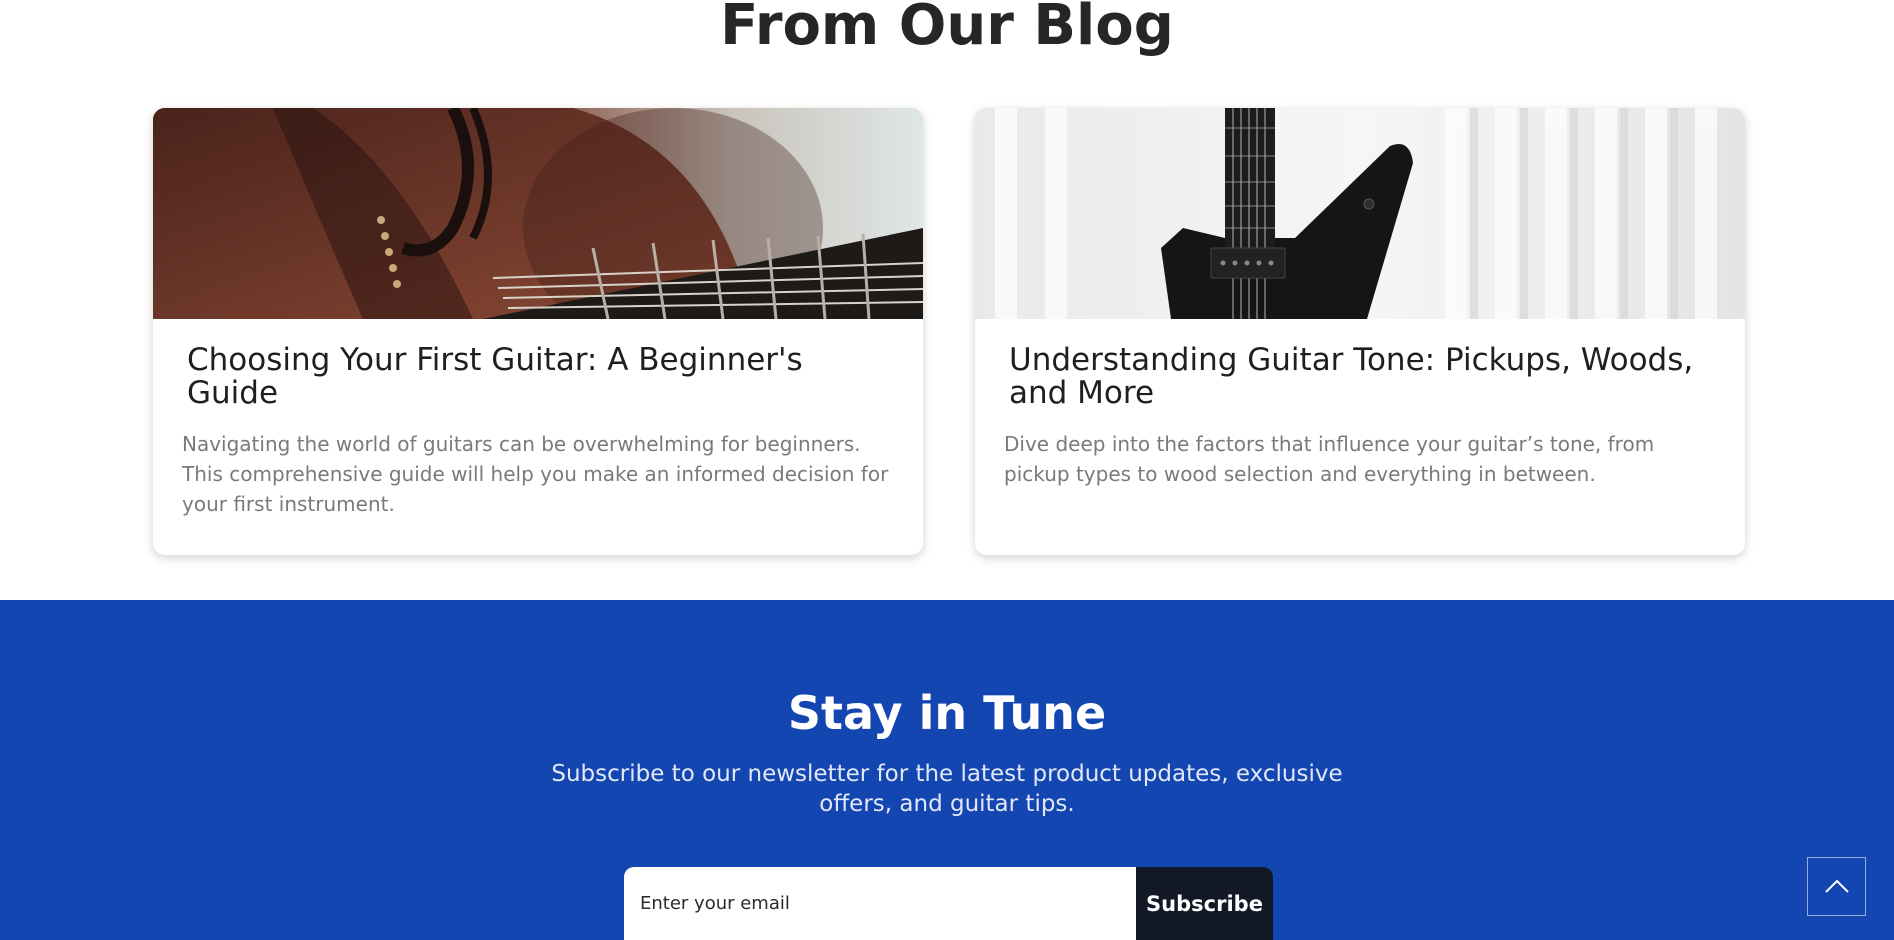 The height and width of the screenshot is (940, 1894). I want to click on acoustic-guitar-photo, so click(538, 213).